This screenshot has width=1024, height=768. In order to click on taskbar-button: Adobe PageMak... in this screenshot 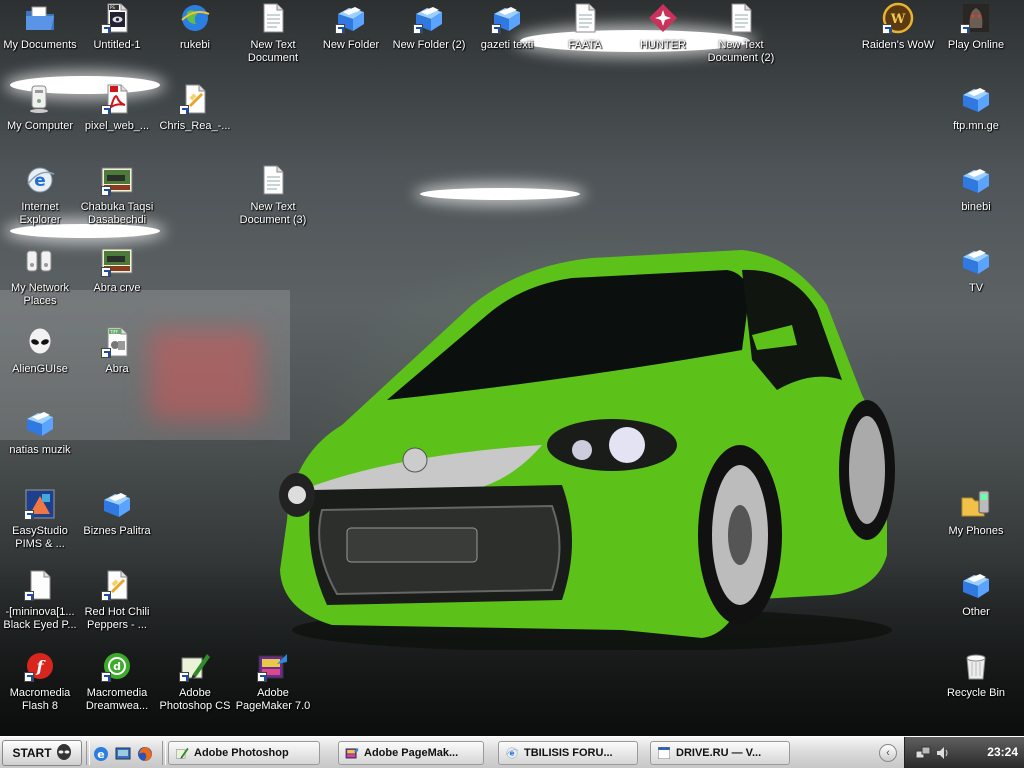, I will do `click(411, 753)`.